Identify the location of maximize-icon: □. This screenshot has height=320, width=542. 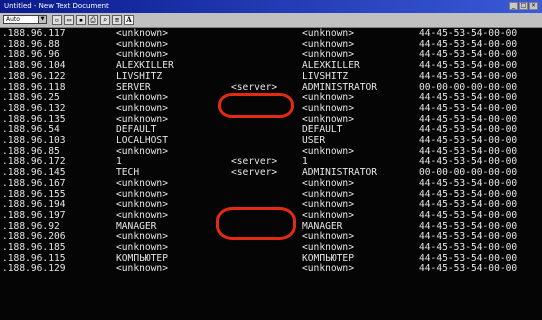
(523, 6).